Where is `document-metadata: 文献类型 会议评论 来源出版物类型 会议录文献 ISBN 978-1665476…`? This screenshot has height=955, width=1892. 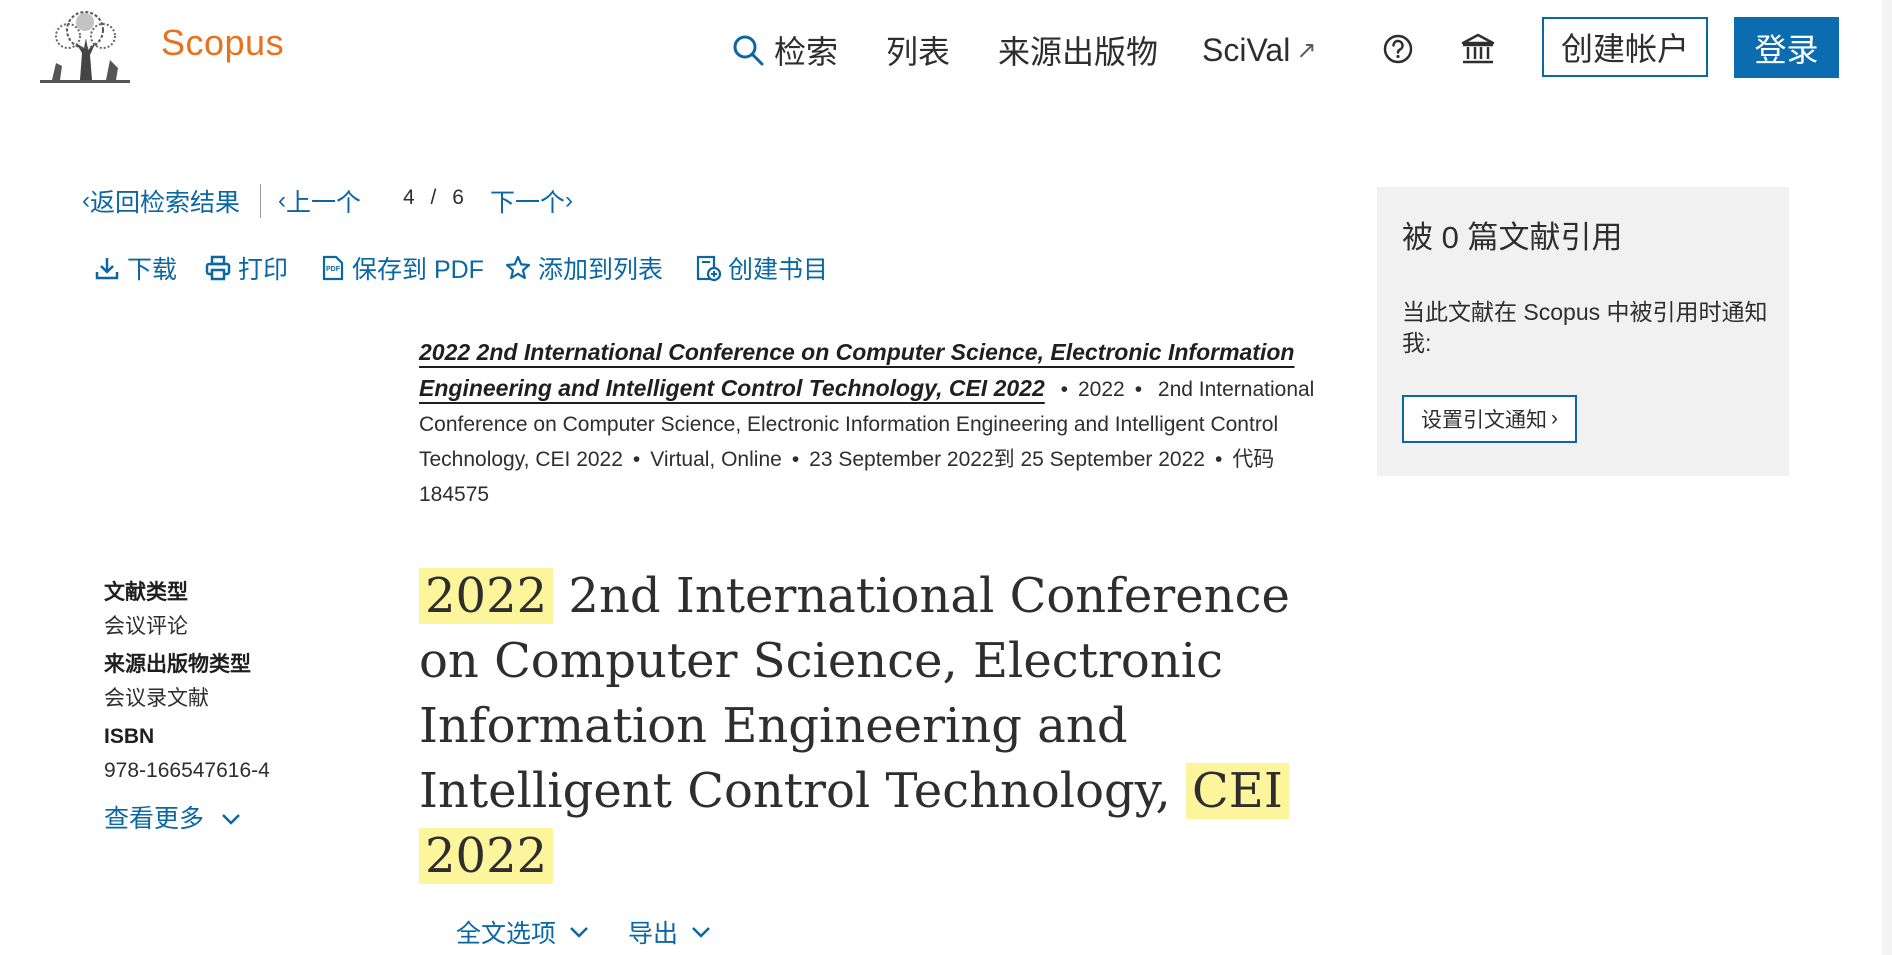
document-metadata: 文献类型 会议评论 来源出版物类型 会议录文献 ISBN 978-1665476… is located at coordinates (234, 706).